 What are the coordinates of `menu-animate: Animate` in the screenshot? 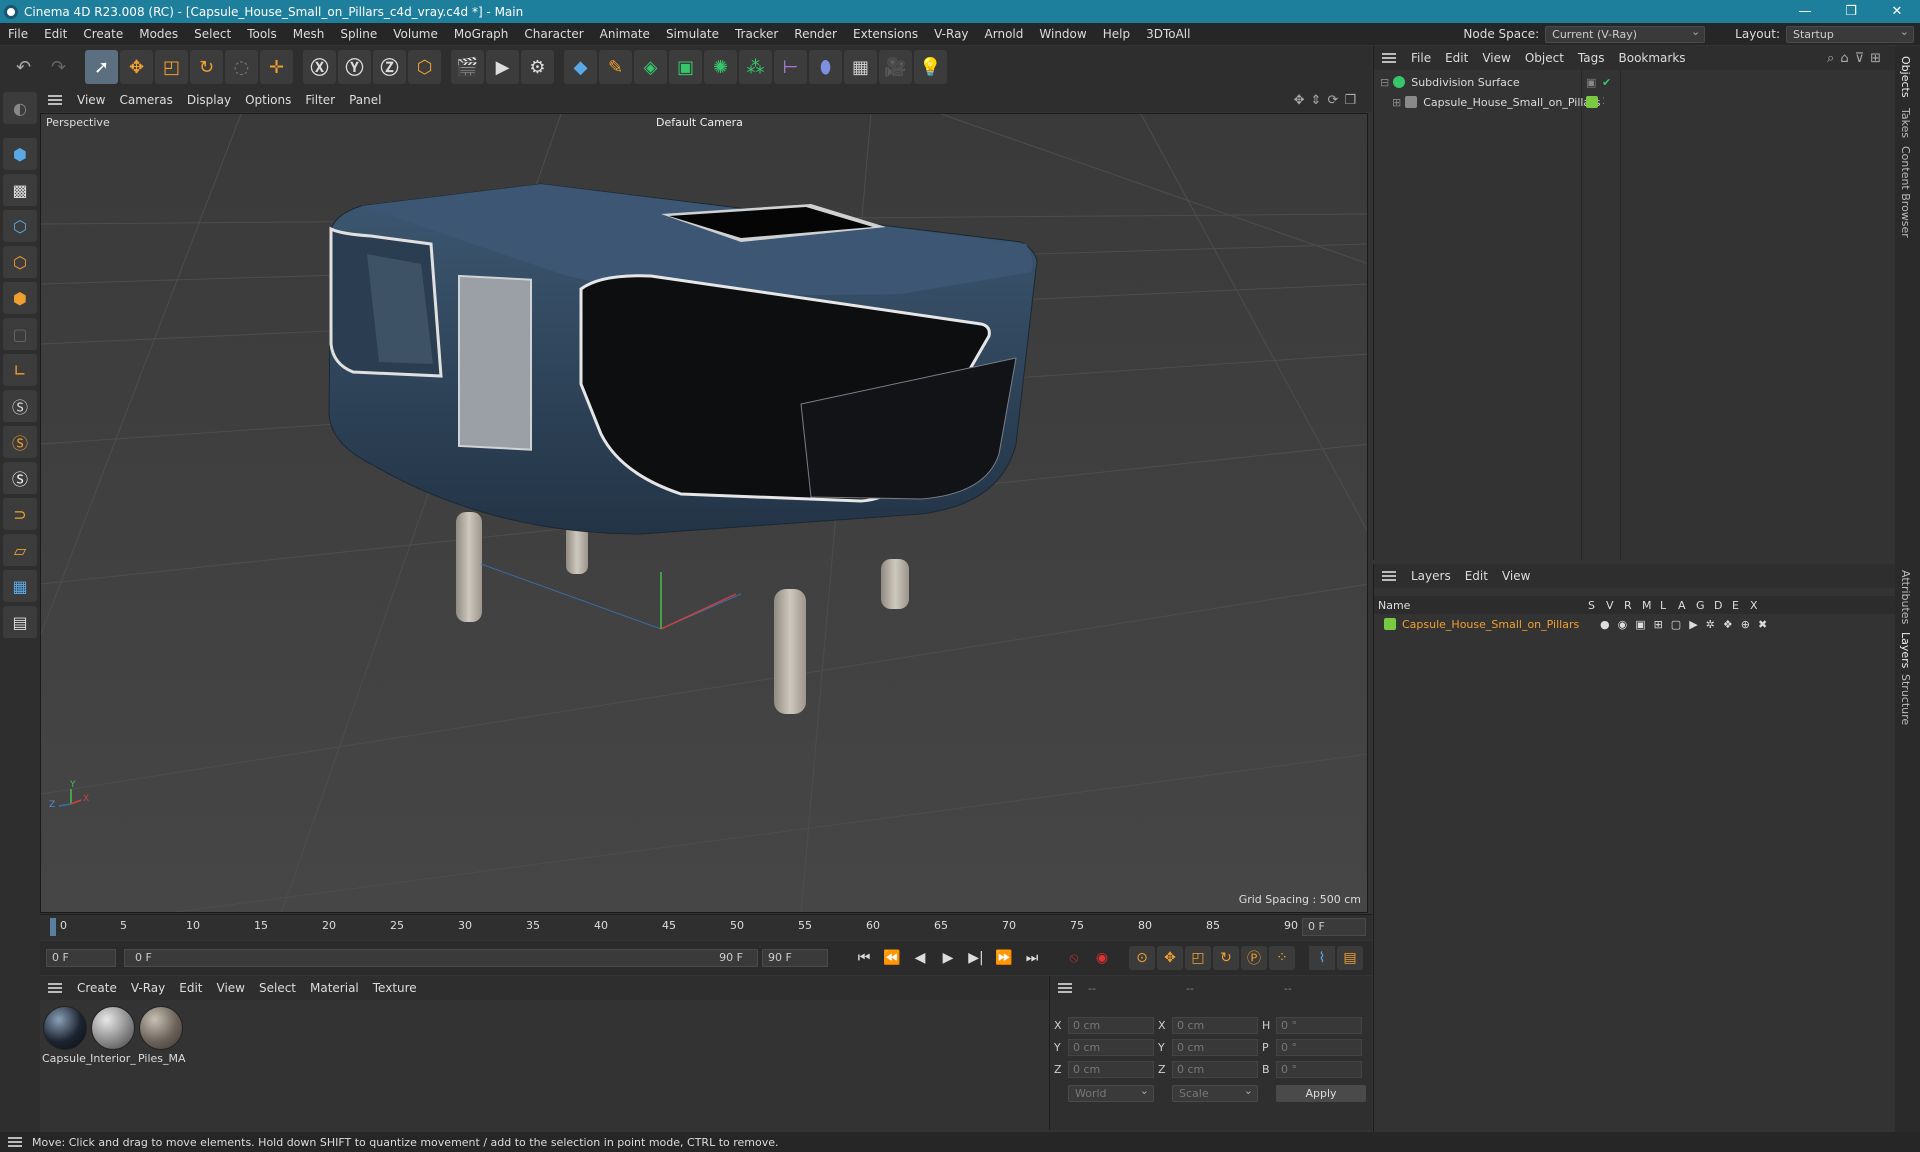 It's located at (625, 34).